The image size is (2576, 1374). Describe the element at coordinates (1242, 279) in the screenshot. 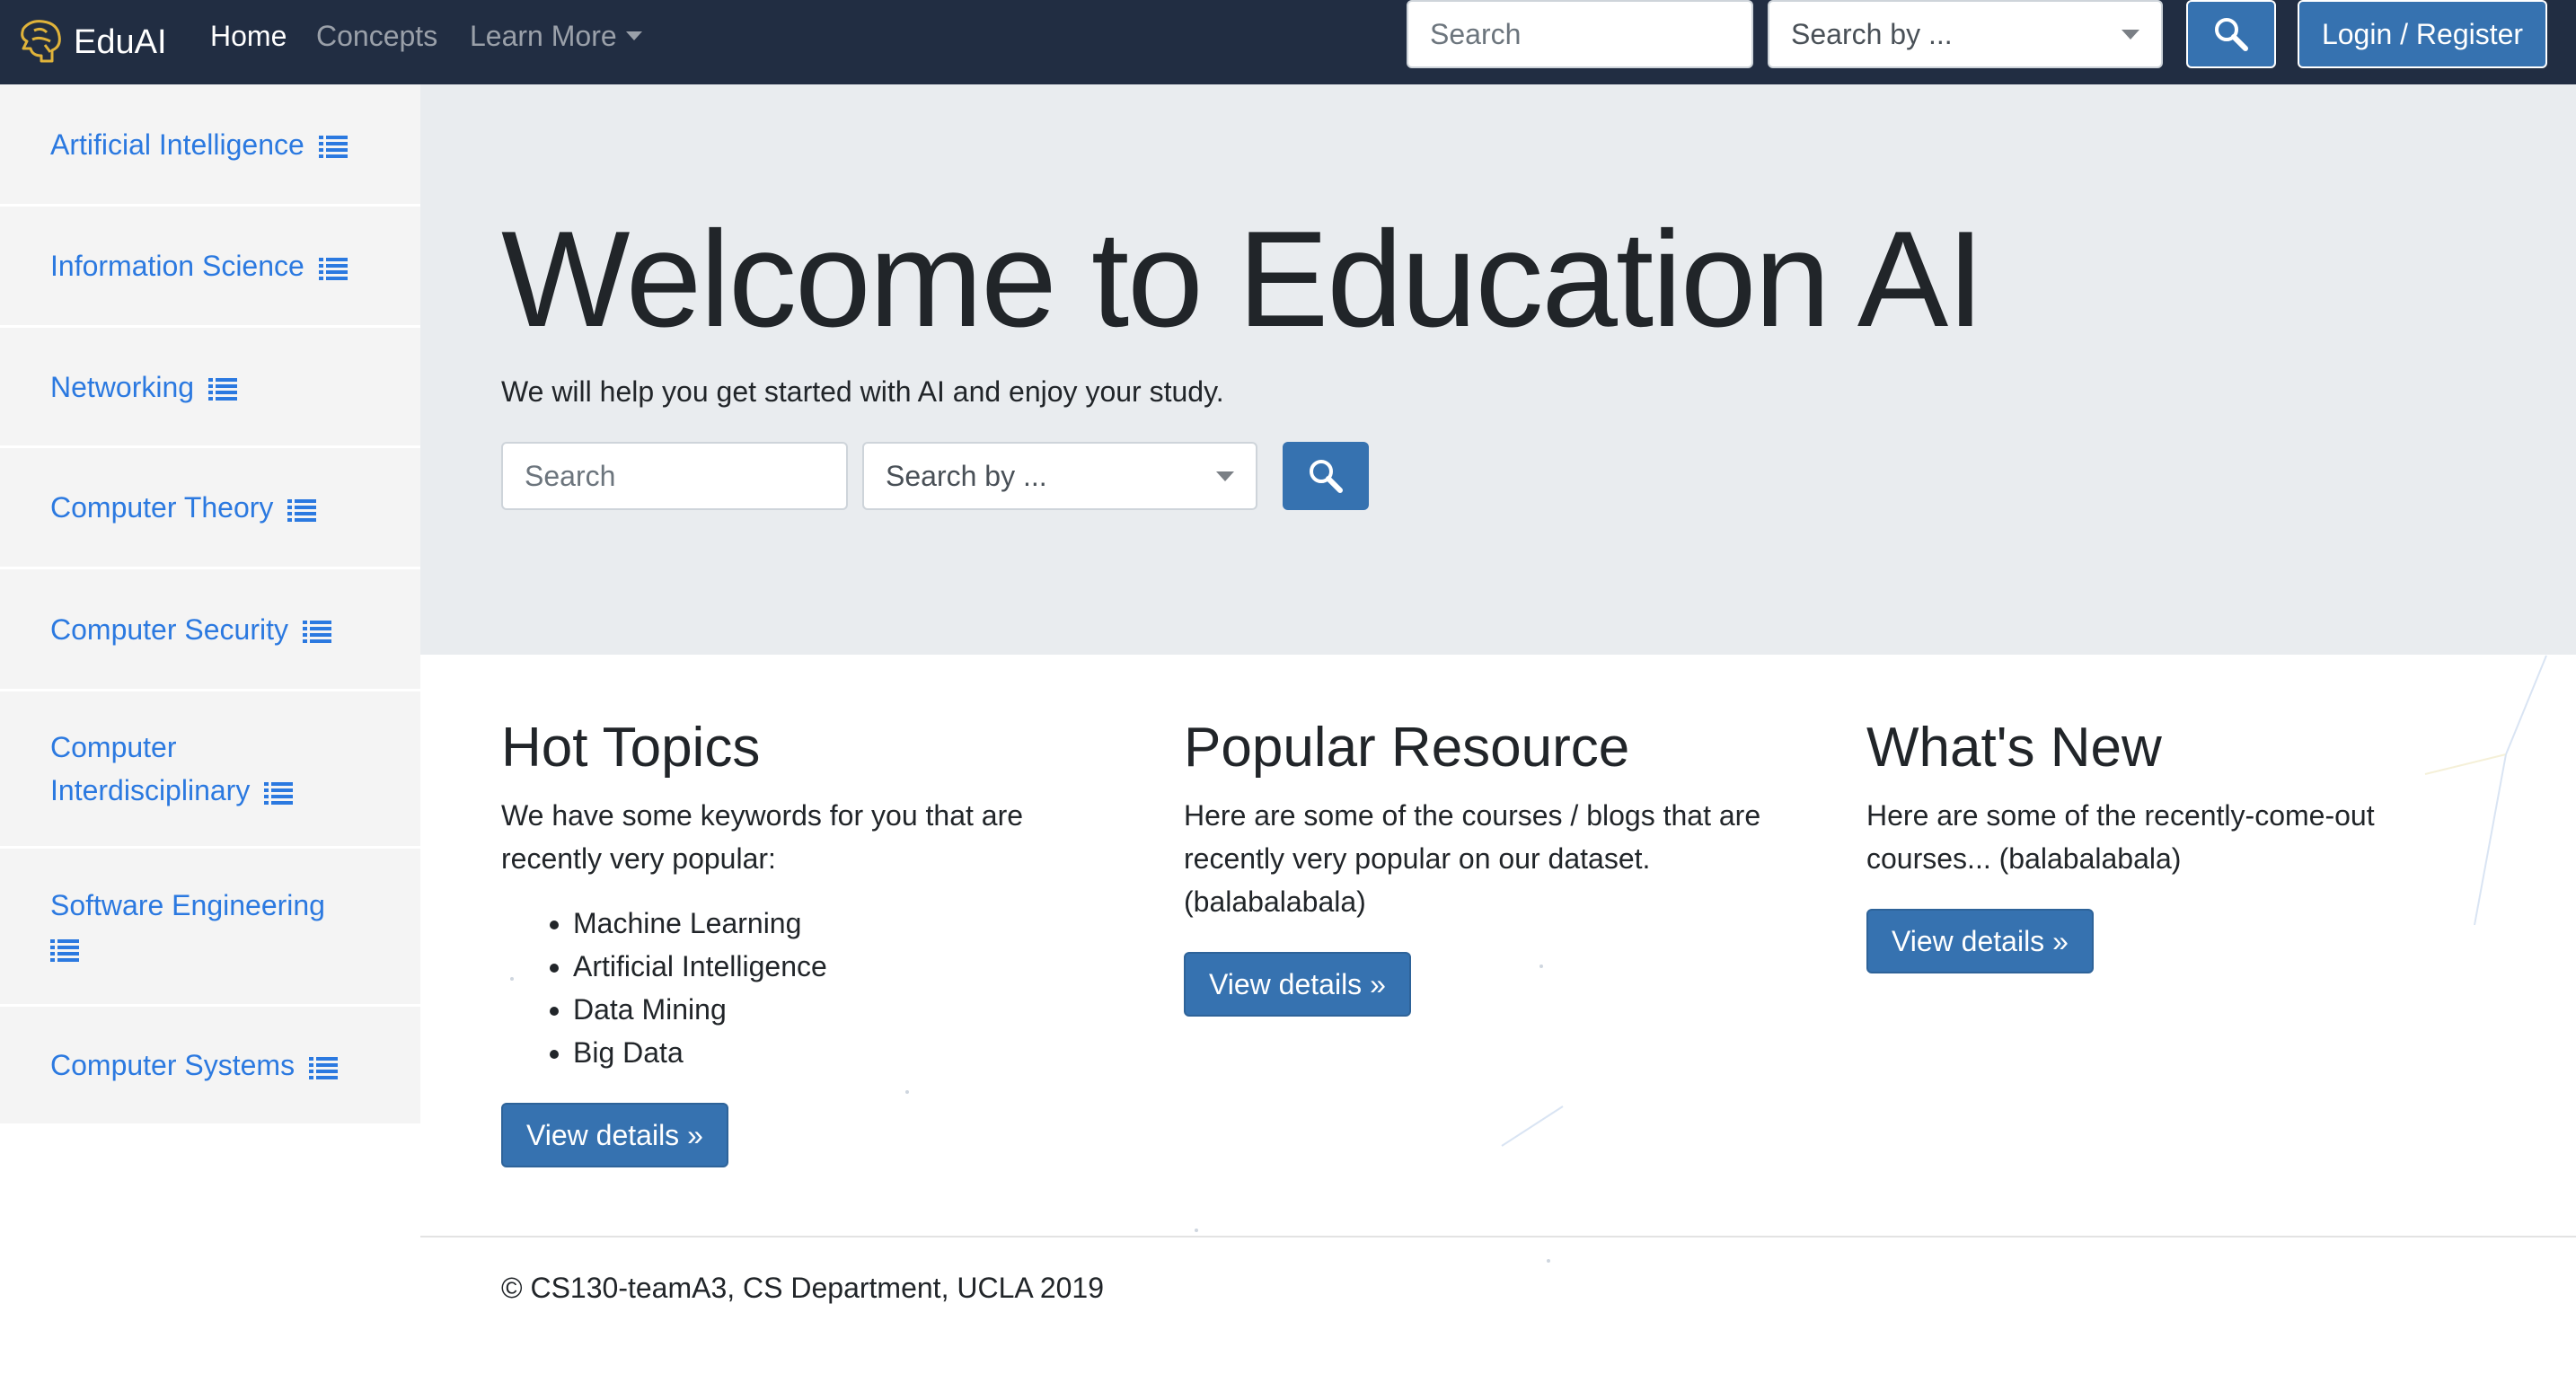

I see `hero-title: Welcome to Education AI` at that location.